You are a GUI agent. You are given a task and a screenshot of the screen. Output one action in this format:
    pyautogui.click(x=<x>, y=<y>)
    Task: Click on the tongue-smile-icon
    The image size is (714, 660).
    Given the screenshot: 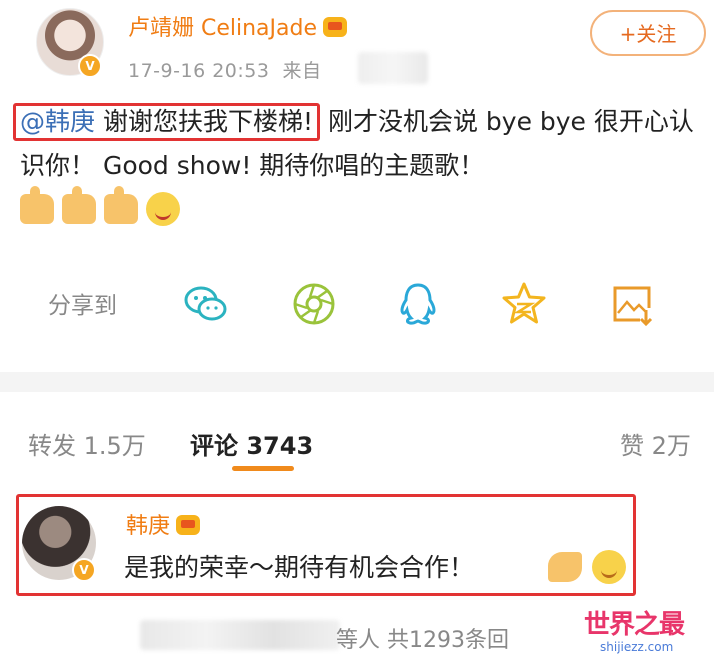 What is the action you would take?
    pyautogui.click(x=163, y=209)
    